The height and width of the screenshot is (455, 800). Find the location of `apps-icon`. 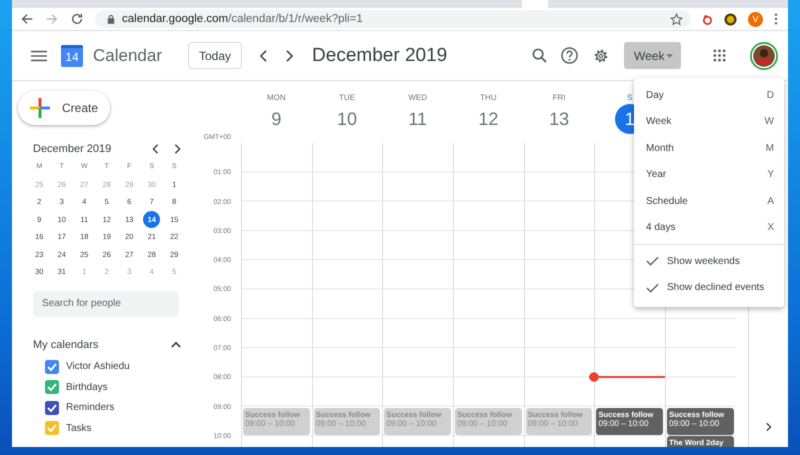

apps-icon is located at coordinates (719, 55).